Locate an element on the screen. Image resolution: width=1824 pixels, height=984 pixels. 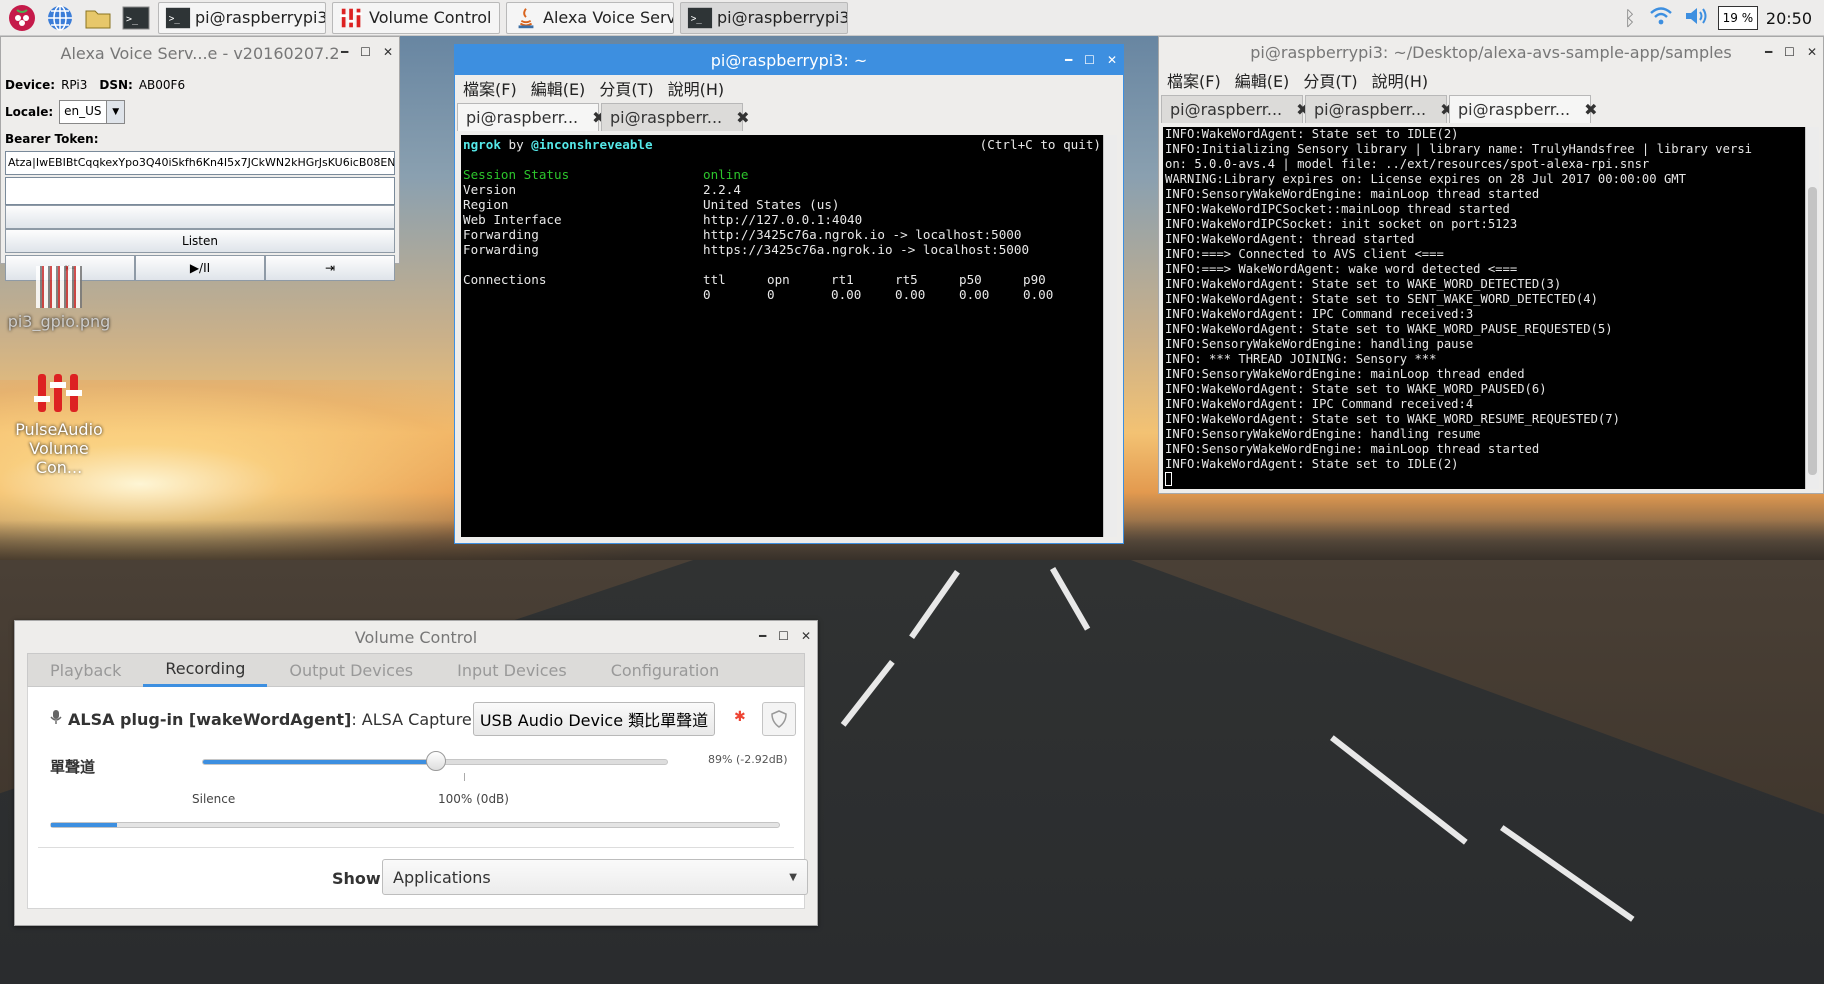
status-key: Forwarding is located at coordinates (501, 249).